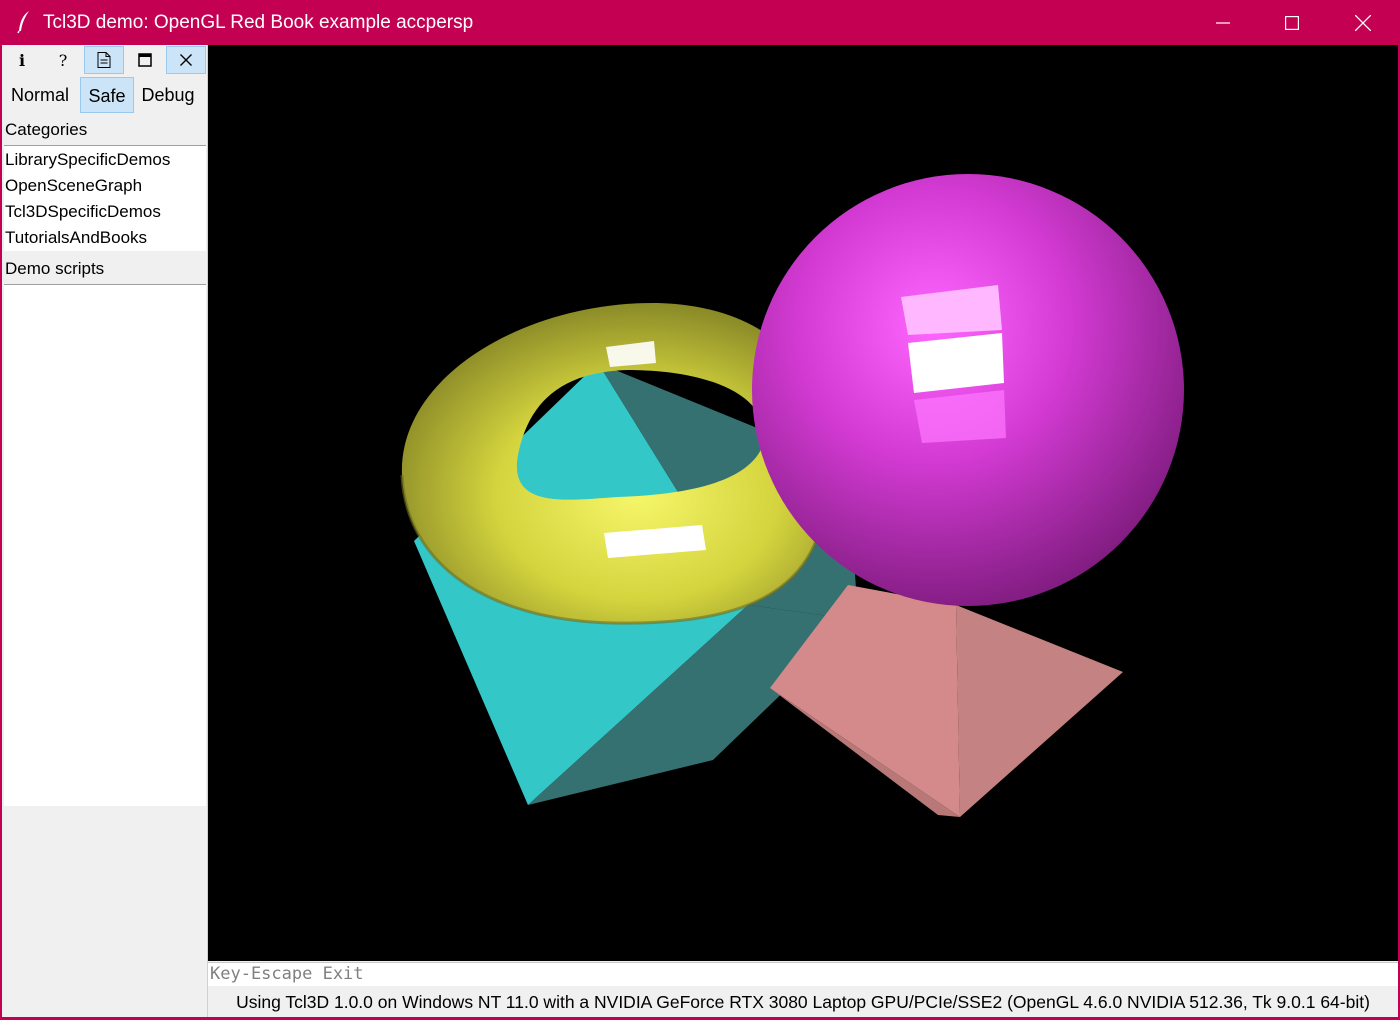 This screenshot has height=1020, width=1400. I want to click on fullscreen-icon, so click(145, 60).